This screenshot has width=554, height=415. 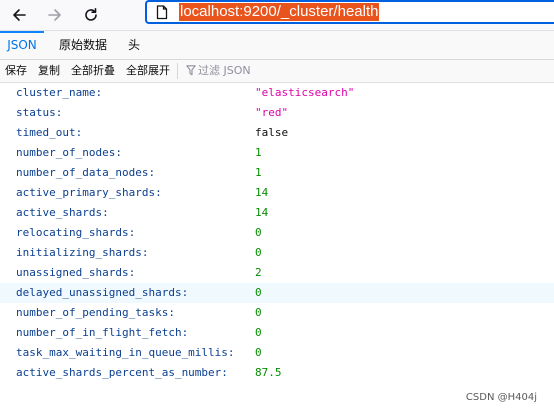 I want to click on url-bar: localhost:9200/_cluster/health, so click(x=349, y=12).